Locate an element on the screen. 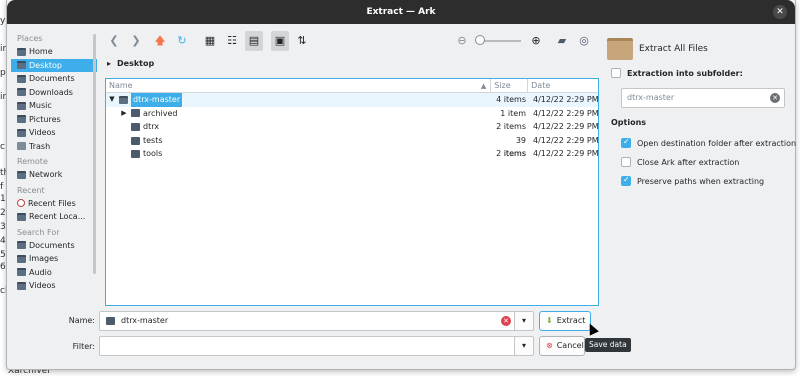 The height and width of the screenshot is (376, 800). sidebar-item-recent-files: Recent Files is located at coordinates (54, 204).